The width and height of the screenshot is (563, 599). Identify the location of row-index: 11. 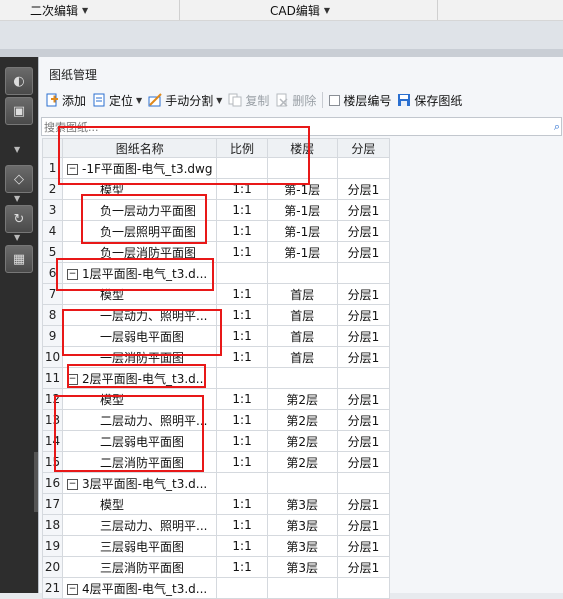
(52, 378).